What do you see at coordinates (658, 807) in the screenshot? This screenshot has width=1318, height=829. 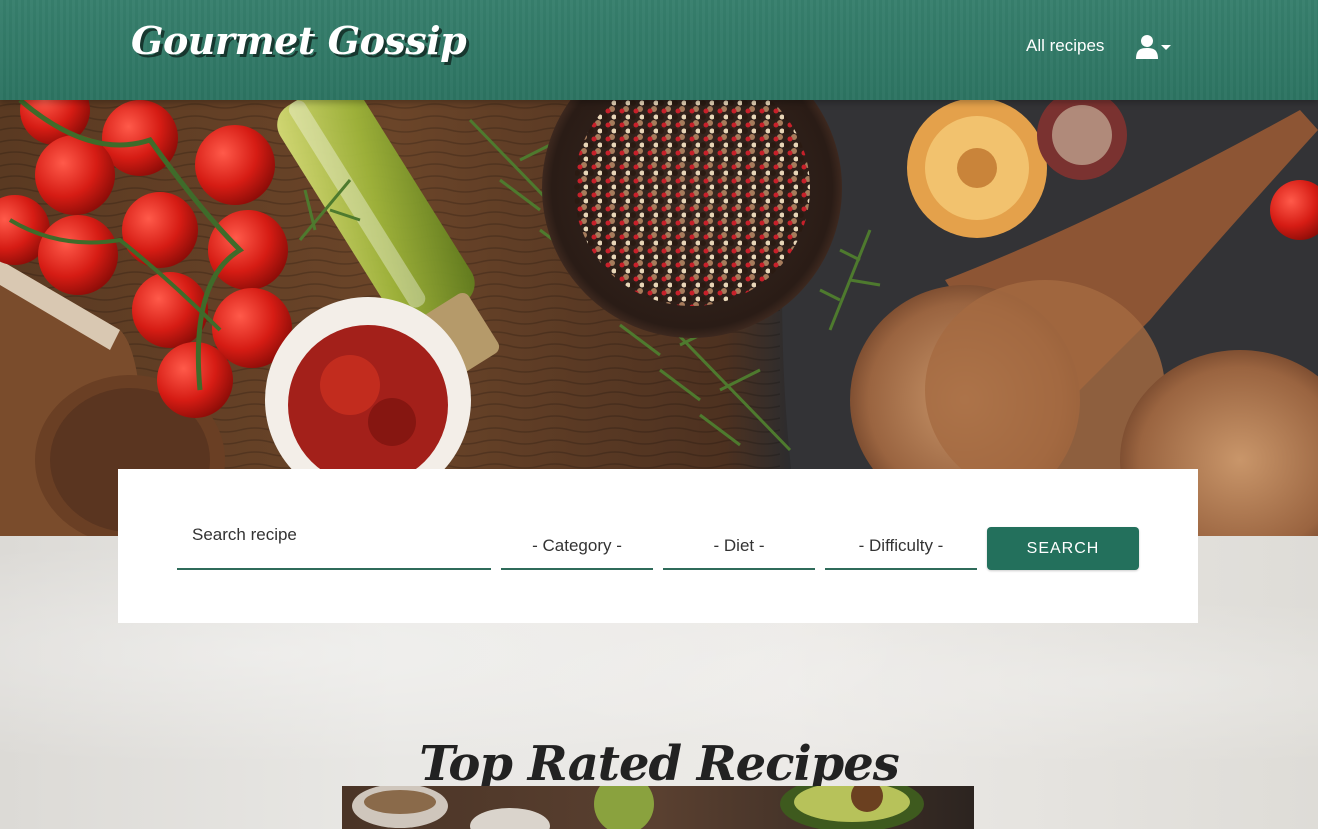 I see `recipe-card-image` at bounding box center [658, 807].